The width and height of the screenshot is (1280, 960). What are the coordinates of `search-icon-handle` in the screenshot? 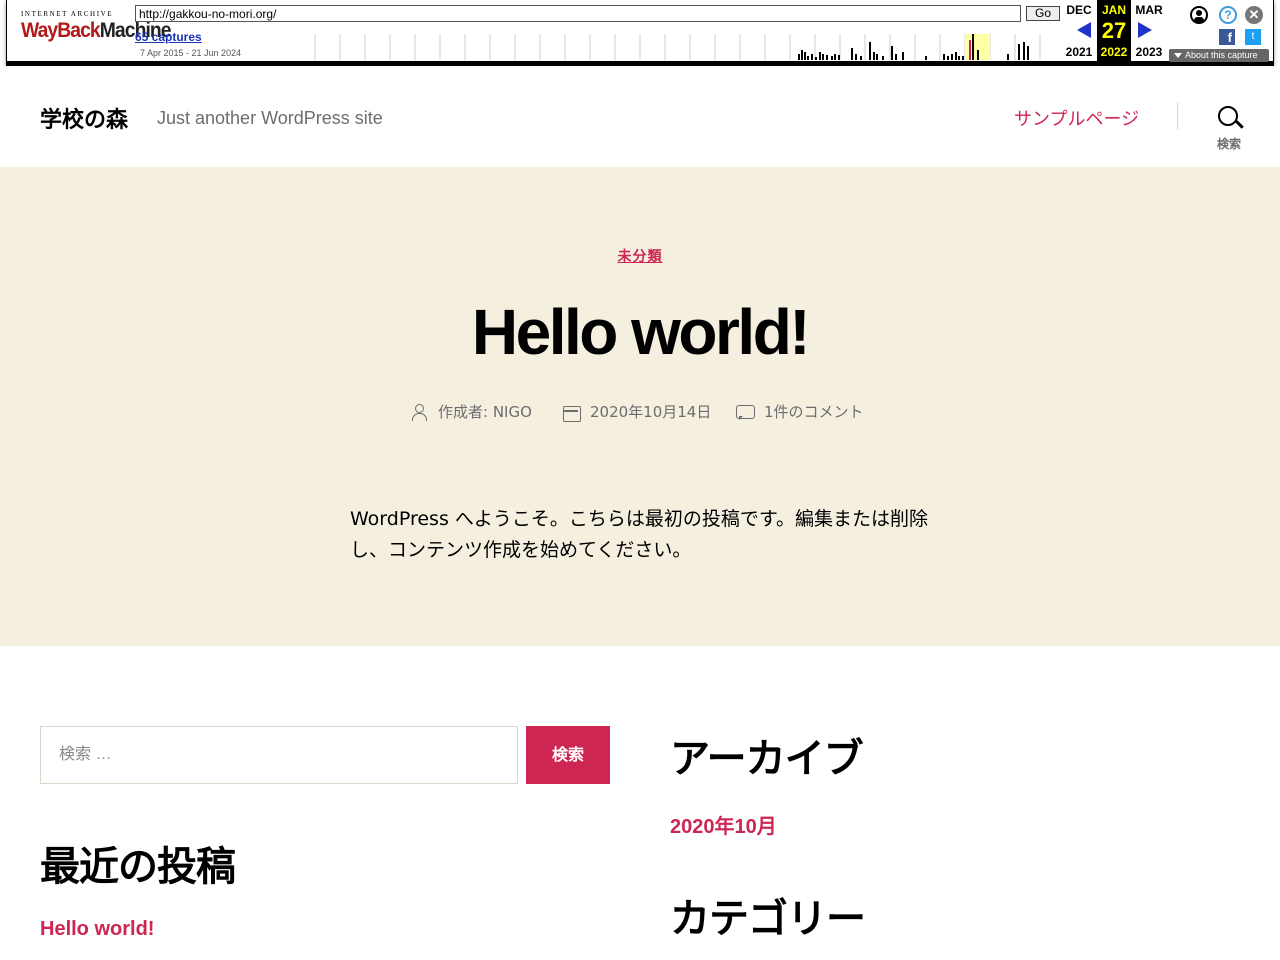 It's located at (1239, 124).